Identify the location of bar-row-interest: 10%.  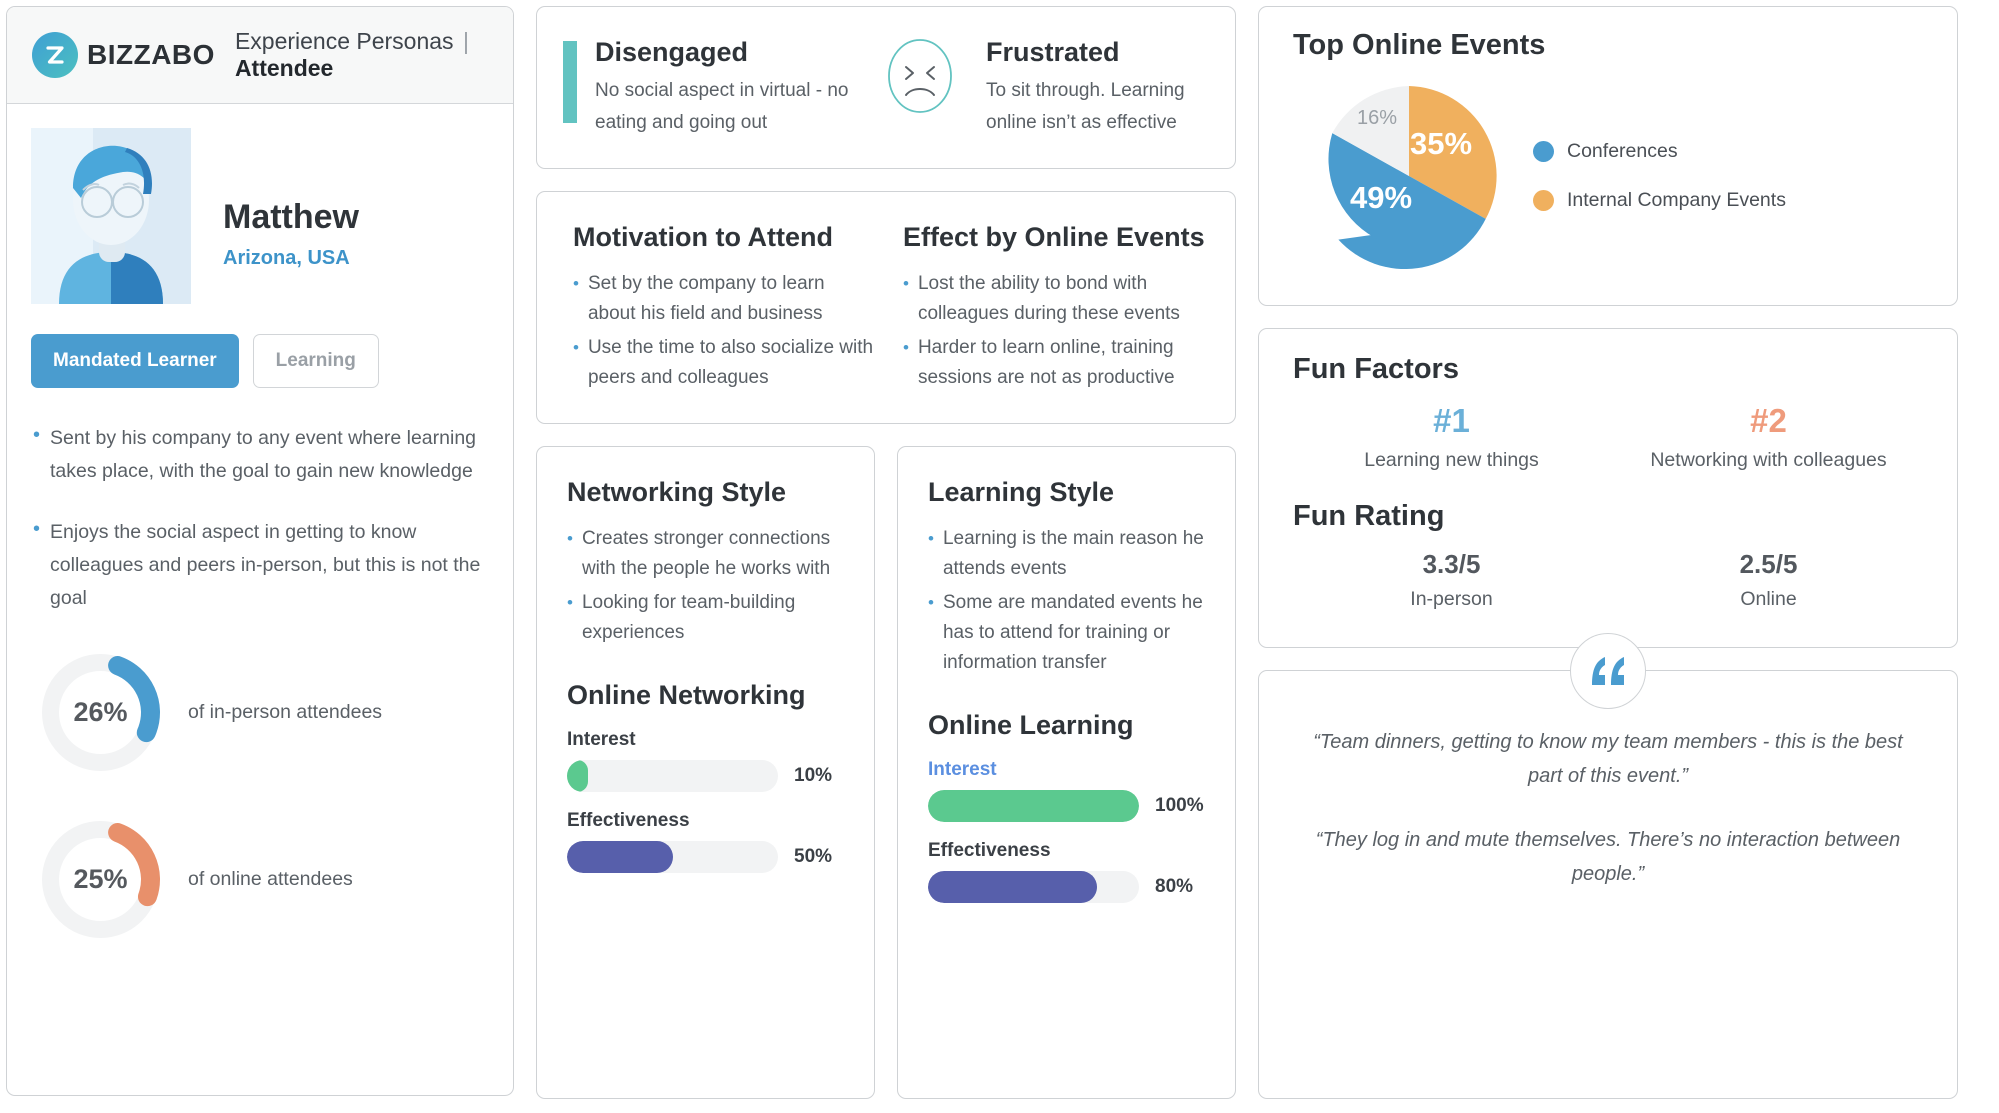
(707, 776).